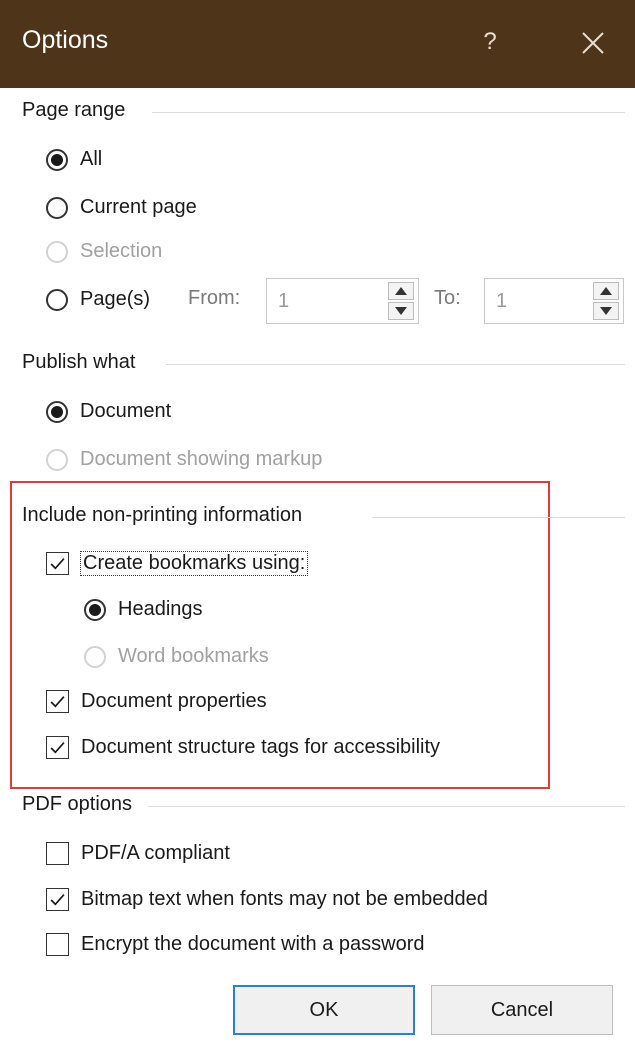  I want to click on checkbox-pdfa-box, so click(57, 853).